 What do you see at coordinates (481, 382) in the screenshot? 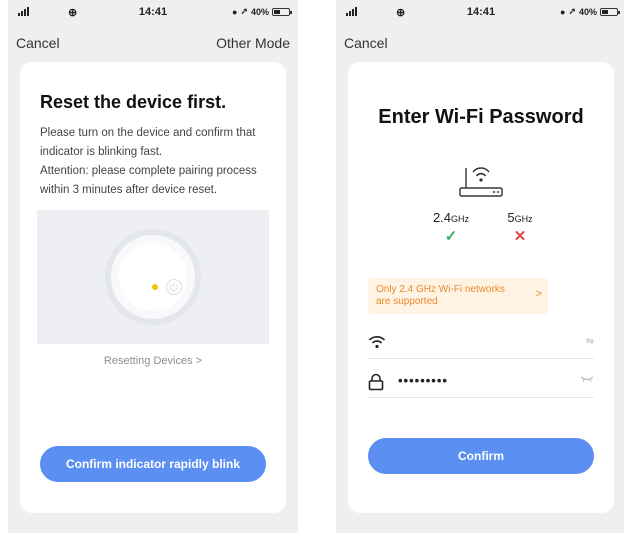
I see `password-field: •••••••••` at bounding box center [481, 382].